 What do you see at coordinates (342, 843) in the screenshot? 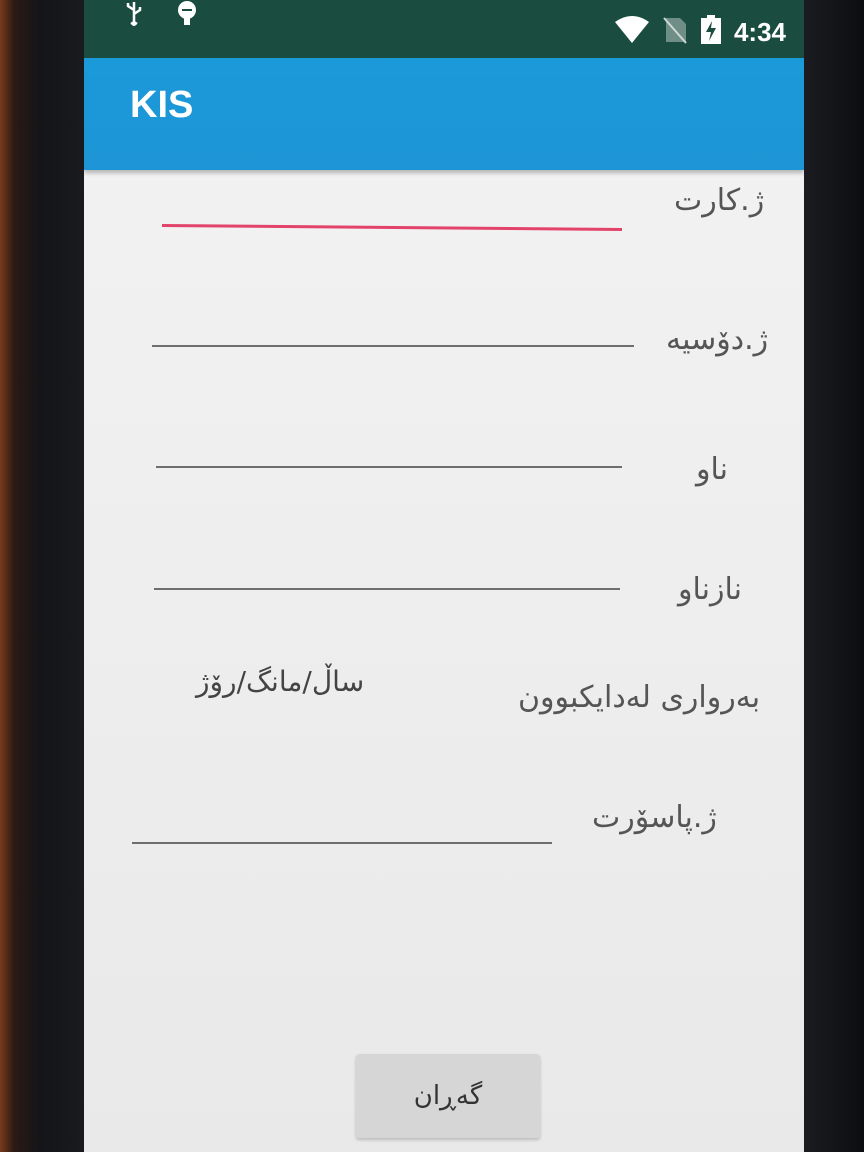
I see `passport-number-input` at bounding box center [342, 843].